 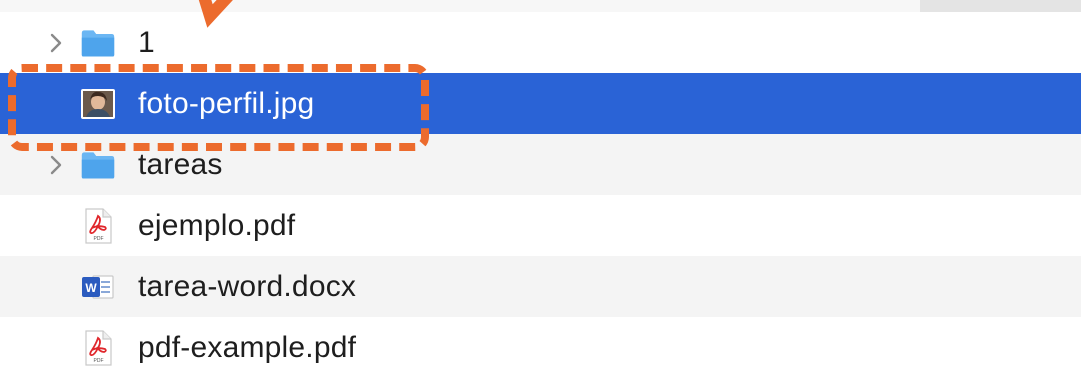 What do you see at coordinates (247, 347) in the screenshot?
I see `file-name: pdf-example.pdf` at bounding box center [247, 347].